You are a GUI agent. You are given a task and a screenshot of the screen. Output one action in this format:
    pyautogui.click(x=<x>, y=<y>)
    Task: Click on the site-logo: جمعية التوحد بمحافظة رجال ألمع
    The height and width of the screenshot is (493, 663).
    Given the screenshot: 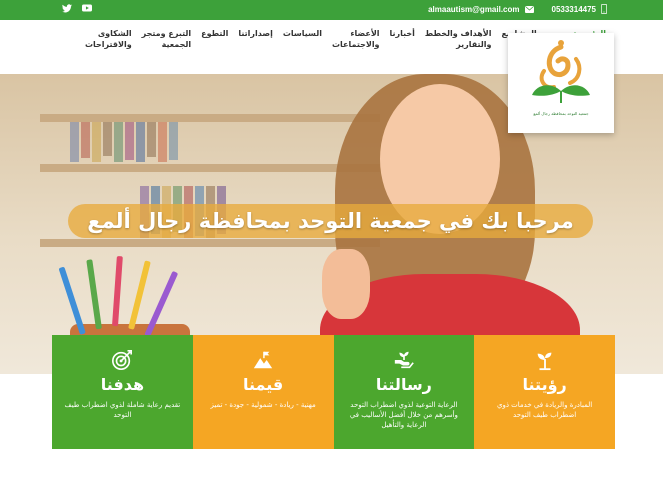 What is the action you would take?
    pyautogui.click(x=561, y=83)
    